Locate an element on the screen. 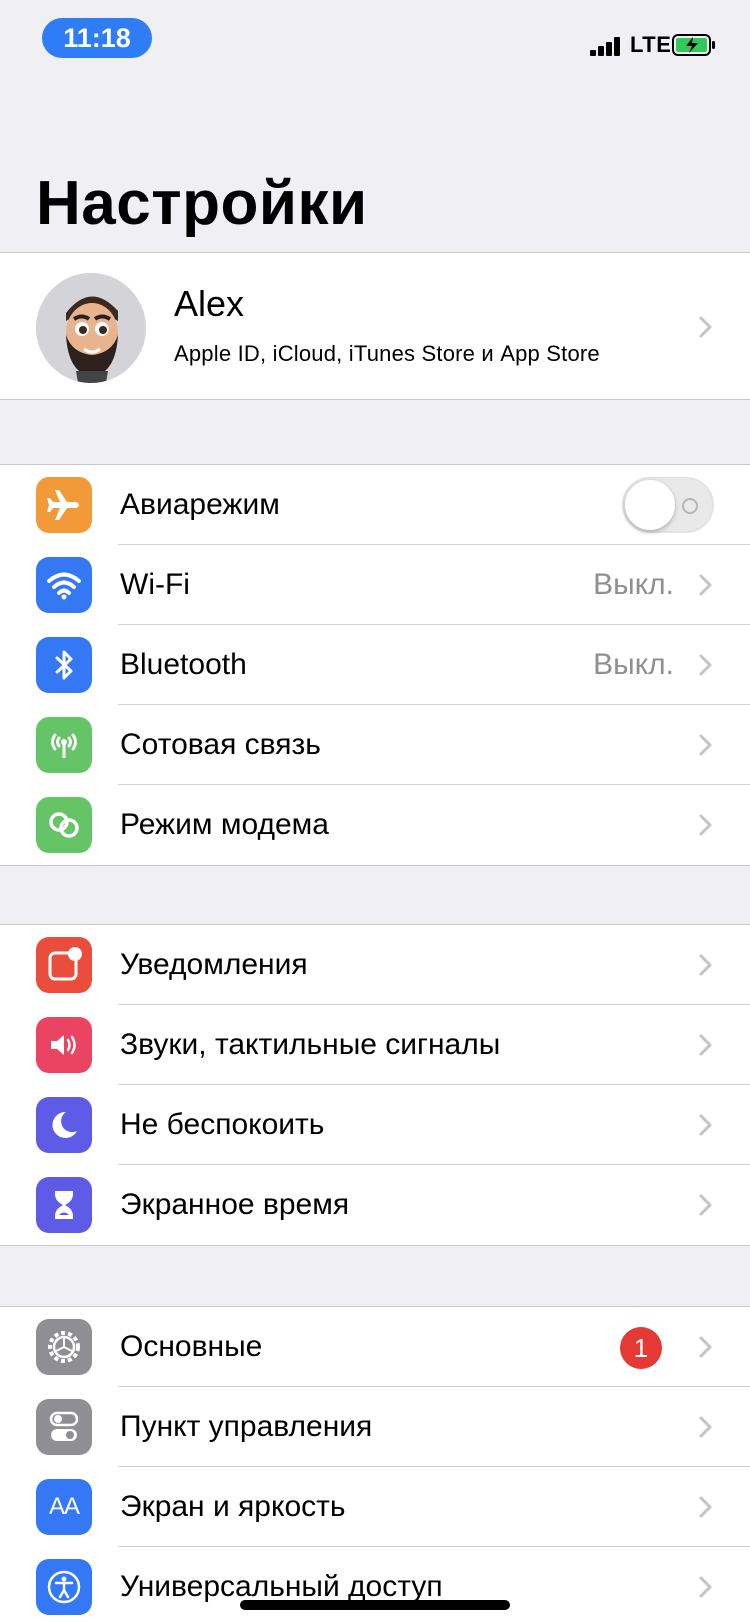 The width and height of the screenshot is (750, 1623). personal-hotspot-icon is located at coordinates (64, 825).